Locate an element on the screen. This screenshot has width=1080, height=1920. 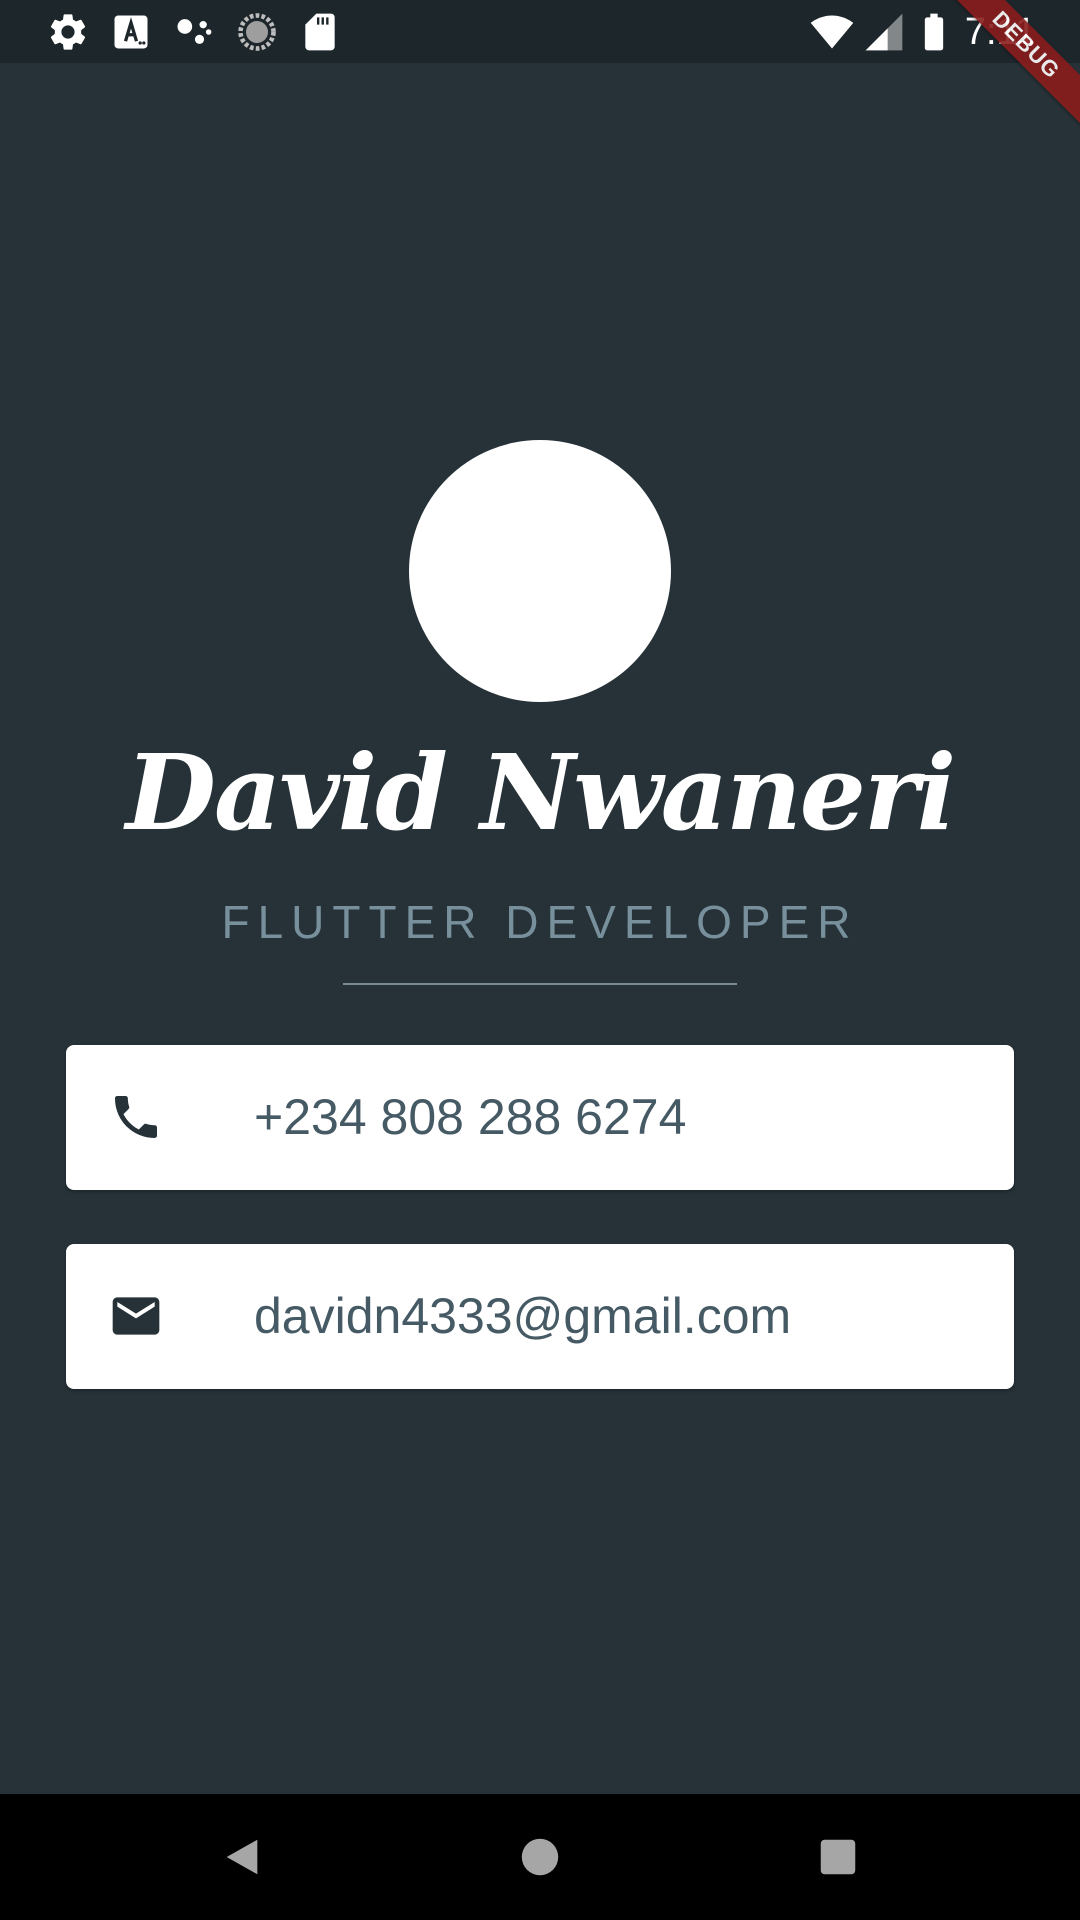
back-icon is located at coordinates (242, 1857).